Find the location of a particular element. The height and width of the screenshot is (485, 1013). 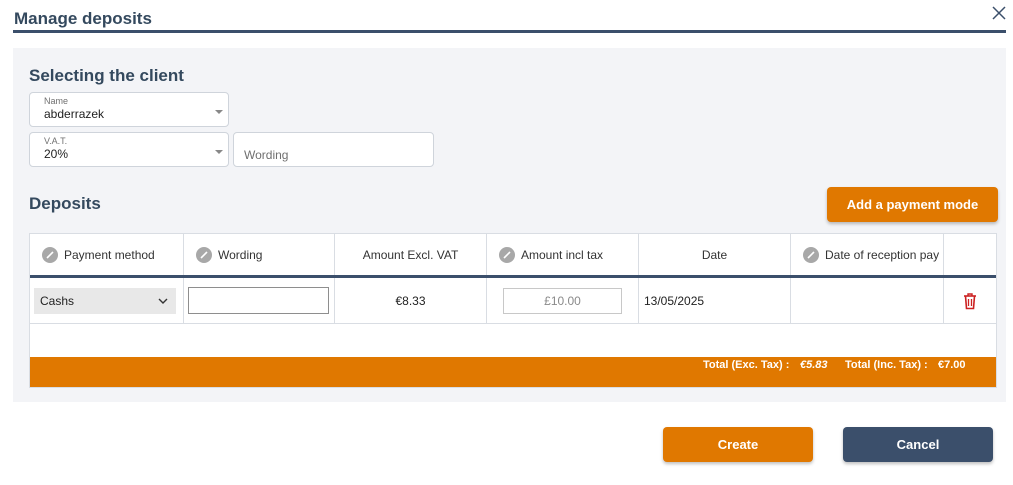

column-label: Date of reception pay is located at coordinates (882, 254).